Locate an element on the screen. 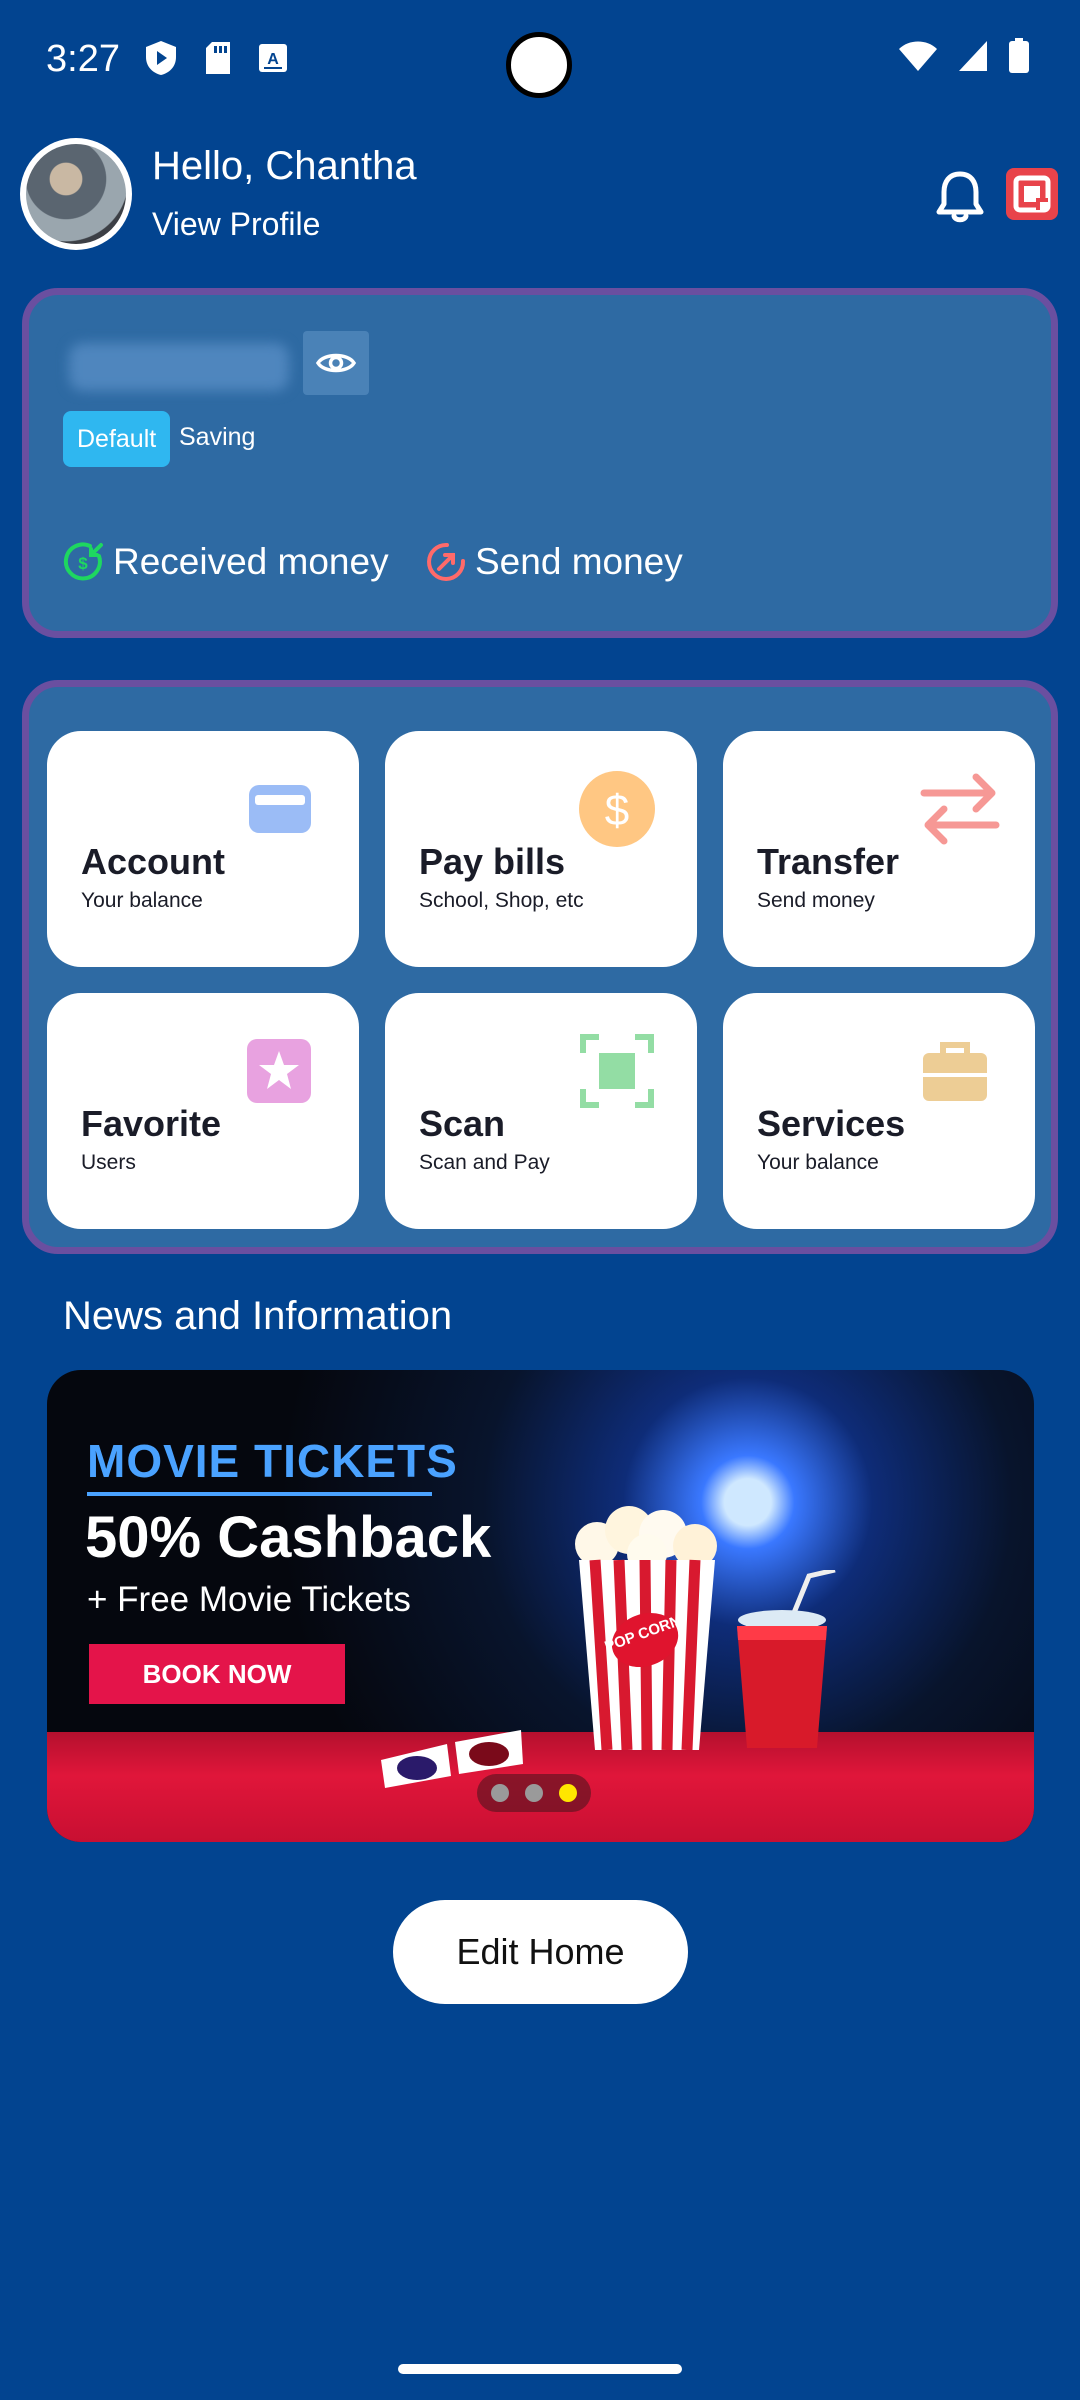 This screenshot has height=2400, width=1080. tile-pay-bills: $ Pay bills School, Shop, etc is located at coordinates (541, 849).